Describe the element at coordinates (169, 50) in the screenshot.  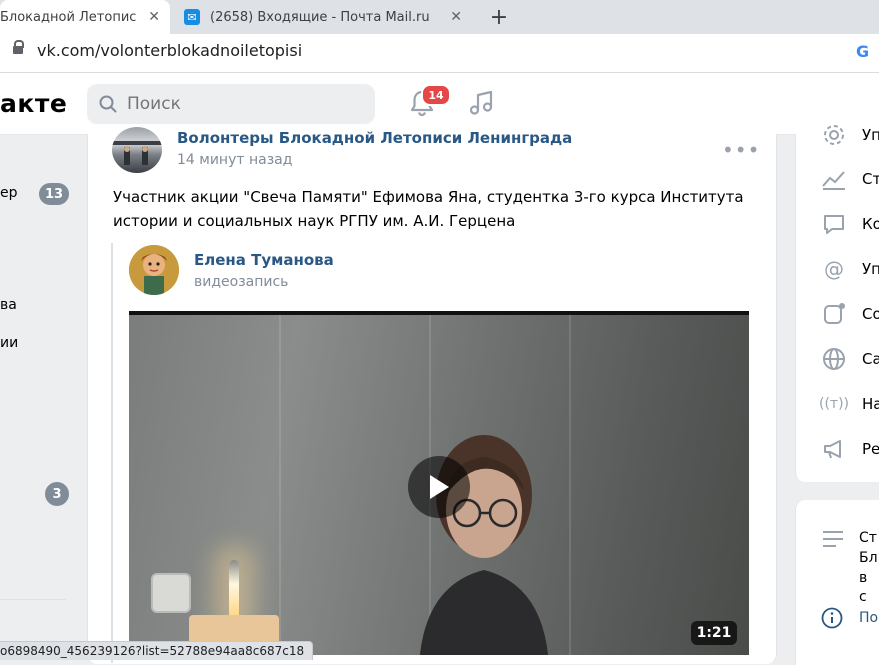
I see `url-field: vk.com/volonterblokadnoiletopisi` at that location.